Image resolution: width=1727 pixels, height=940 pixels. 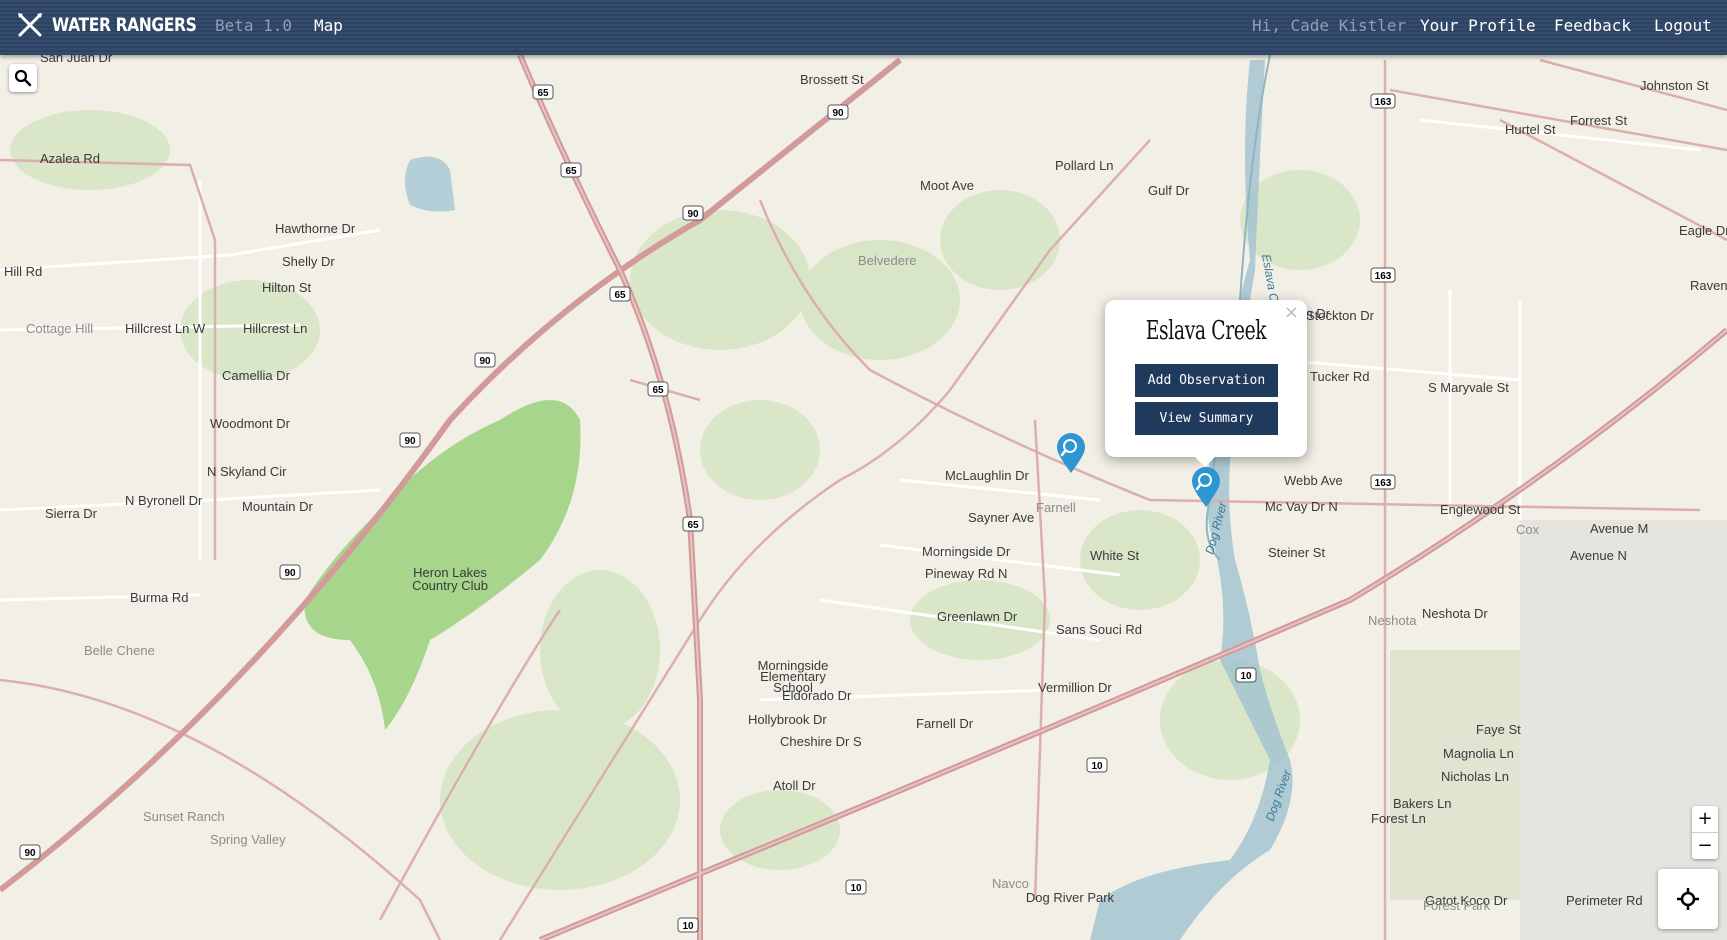 What do you see at coordinates (328, 25) in the screenshot?
I see `nav-map-link: Map` at bounding box center [328, 25].